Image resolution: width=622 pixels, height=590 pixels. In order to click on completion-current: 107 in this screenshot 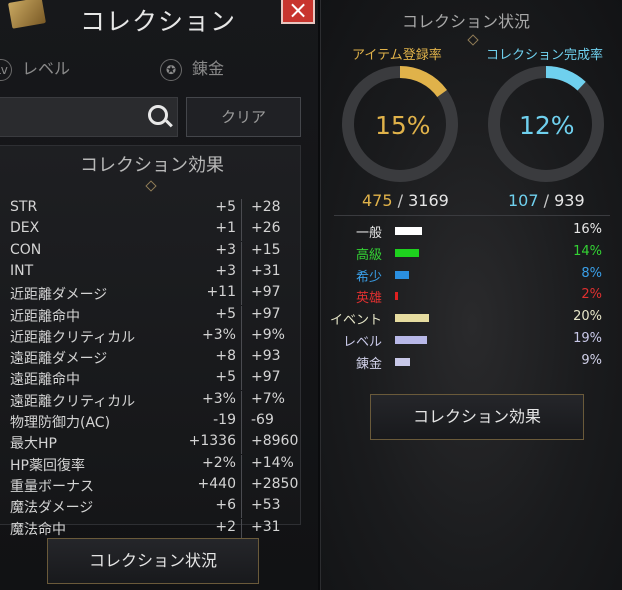, I will do `click(523, 200)`.